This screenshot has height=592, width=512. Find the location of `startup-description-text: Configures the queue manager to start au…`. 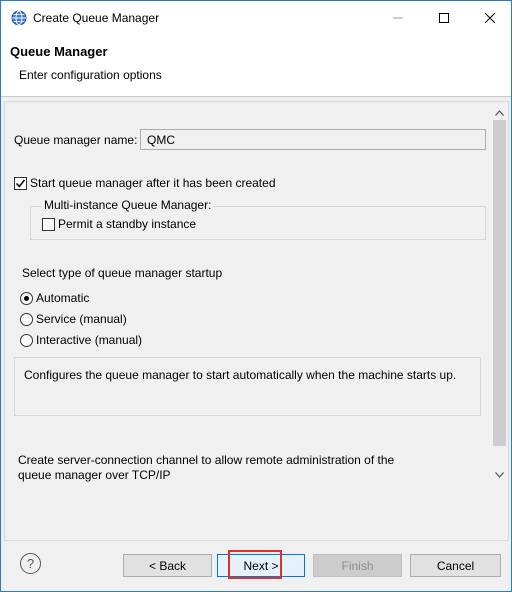

startup-description-text: Configures the queue manager to start au… is located at coordinates (240, 375).